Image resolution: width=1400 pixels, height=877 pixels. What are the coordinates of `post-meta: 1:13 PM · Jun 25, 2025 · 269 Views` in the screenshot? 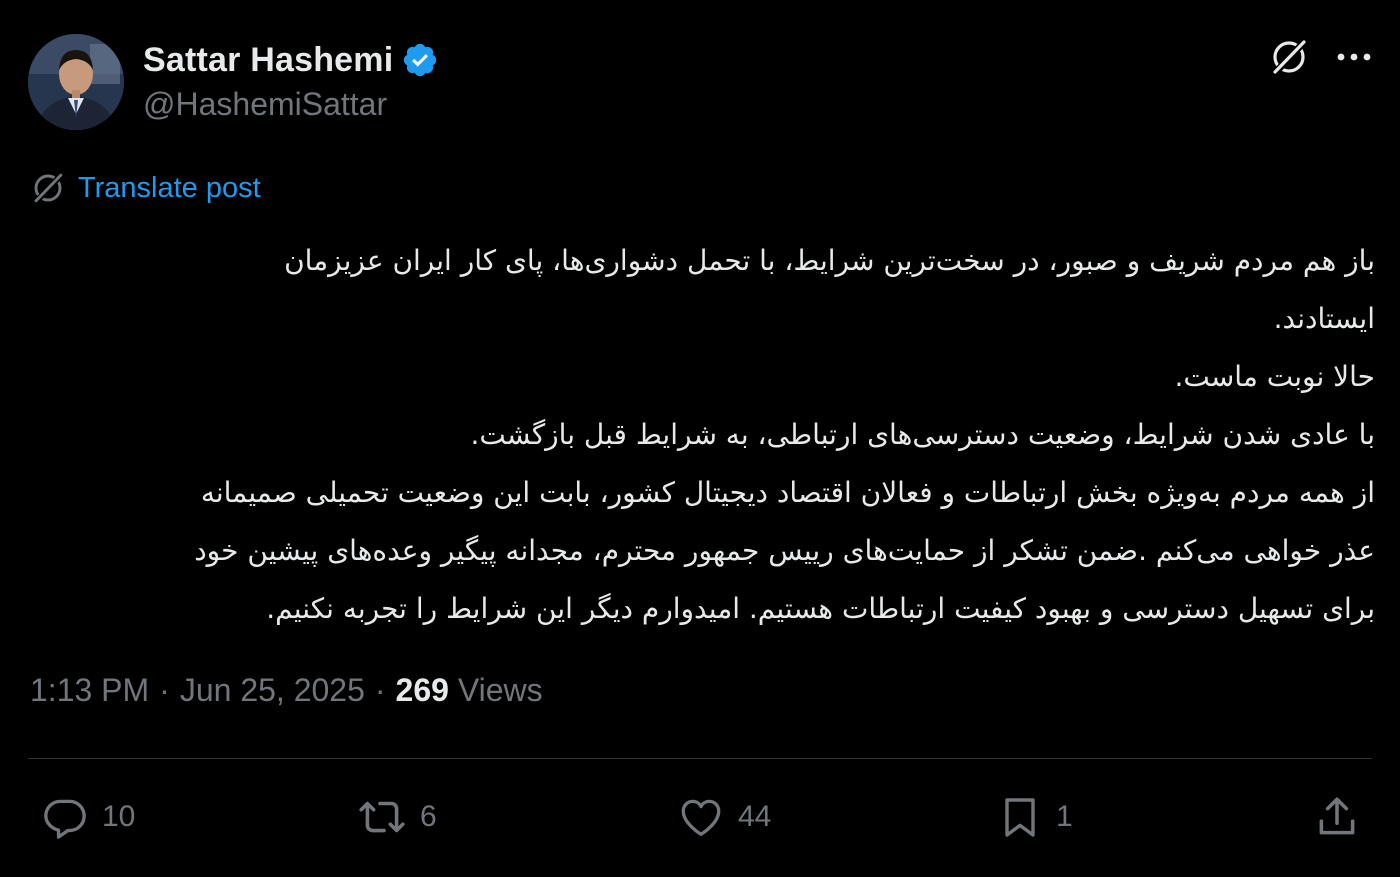 It's located at (286, 690).